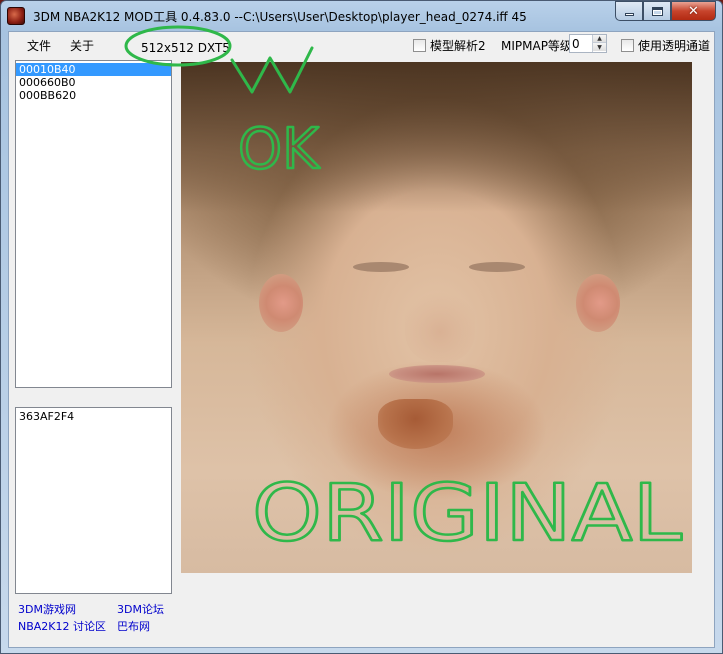 The height and width of the screenshot is (654, 723). I want to click on texture-format-label: 512x512 DXT5, so click(185, 48).